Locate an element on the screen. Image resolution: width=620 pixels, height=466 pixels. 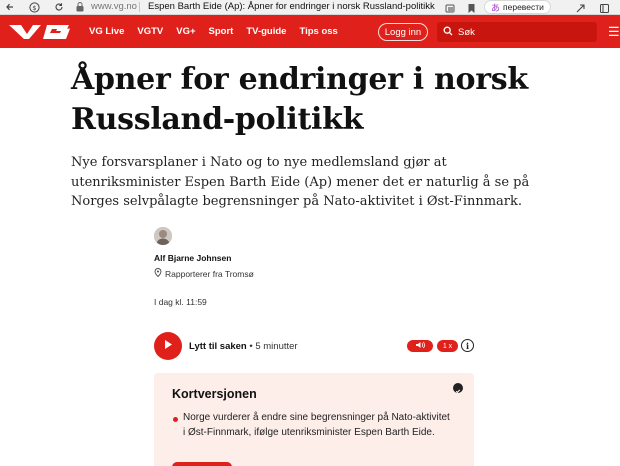
nav-link-tv-guide: TV-guide is located at coordinates (266, 31).